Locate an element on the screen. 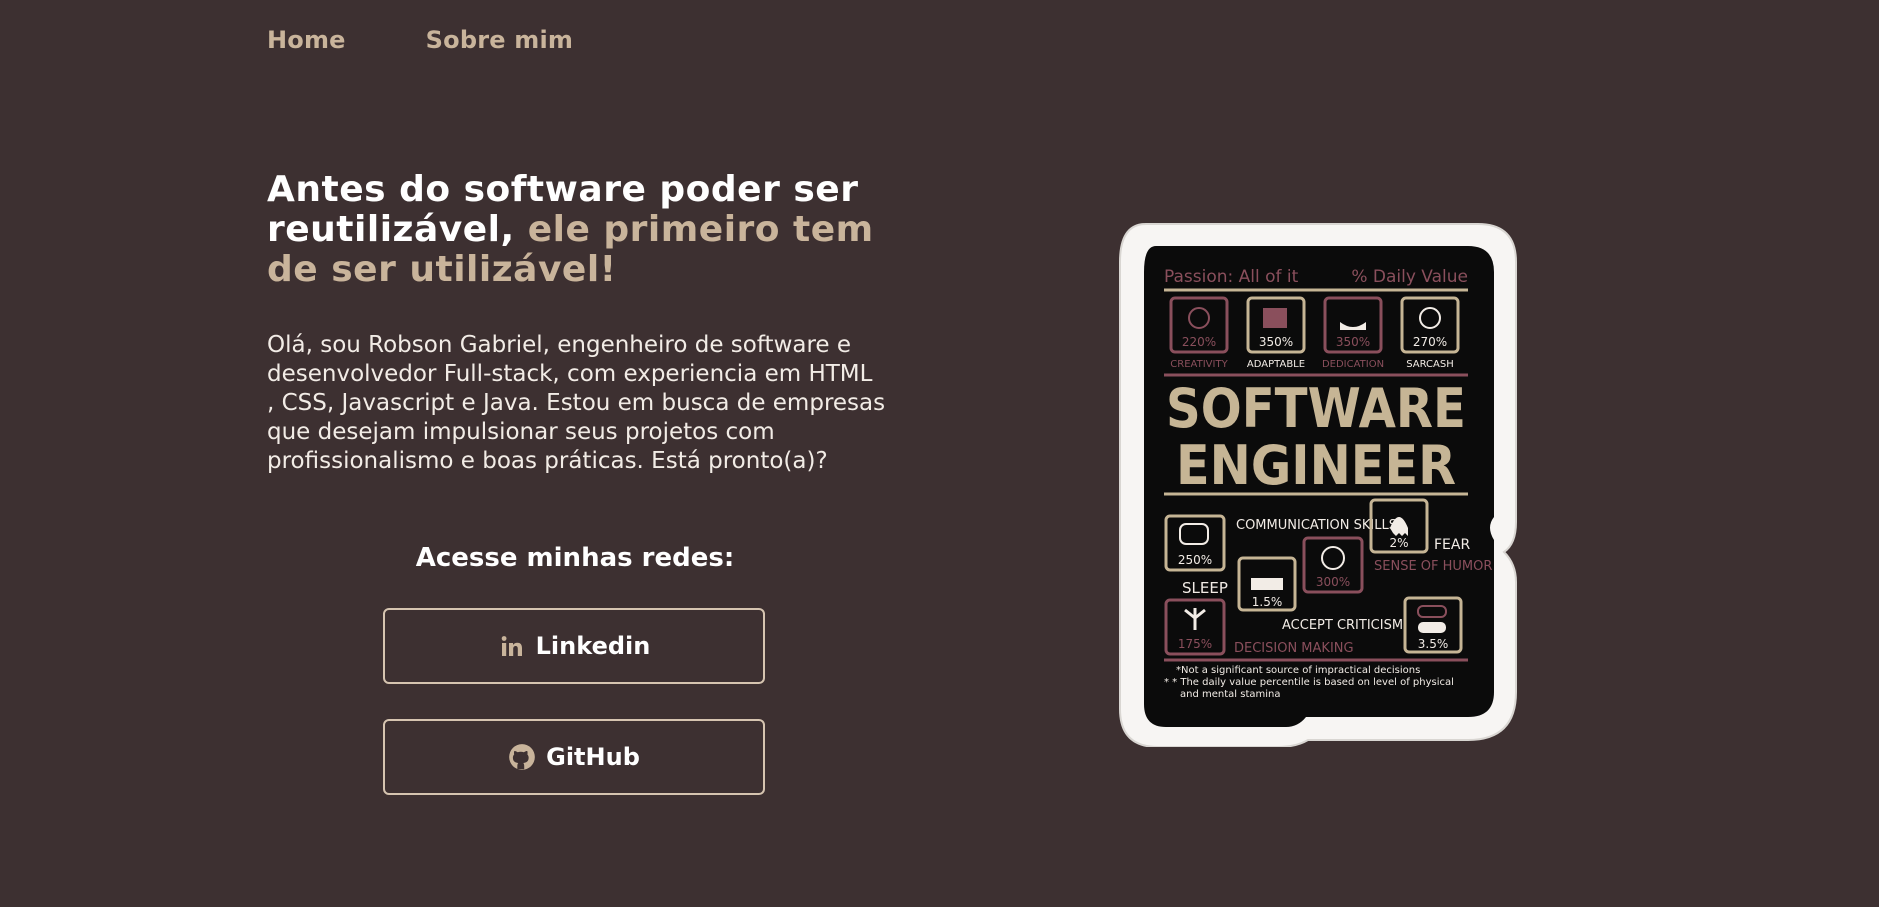  svg-text: SLEEP is located at coordinates (1205, 588).